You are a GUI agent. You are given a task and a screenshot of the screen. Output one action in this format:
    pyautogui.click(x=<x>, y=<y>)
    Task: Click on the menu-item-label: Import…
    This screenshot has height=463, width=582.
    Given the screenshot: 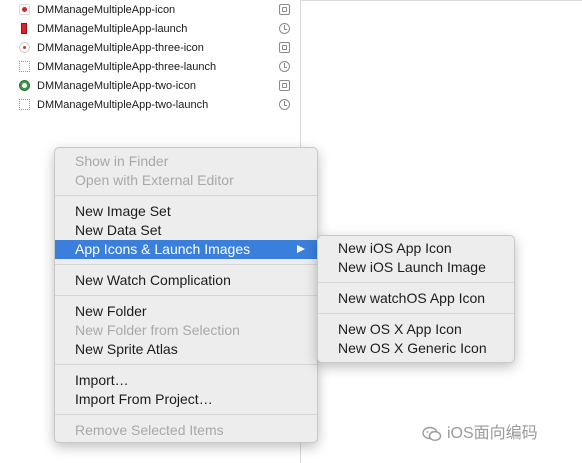 What is the action you would take?
    pyautogui.click(x=102, y=380)
    